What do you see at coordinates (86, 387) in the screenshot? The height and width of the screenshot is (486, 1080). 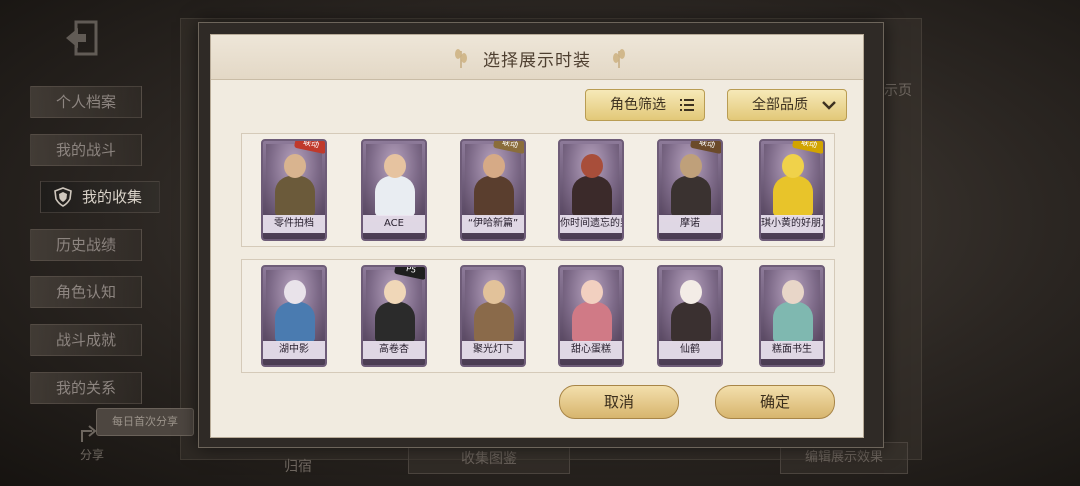 I see `side-item-relations: 我的关系` at bounding box center [86, 387].